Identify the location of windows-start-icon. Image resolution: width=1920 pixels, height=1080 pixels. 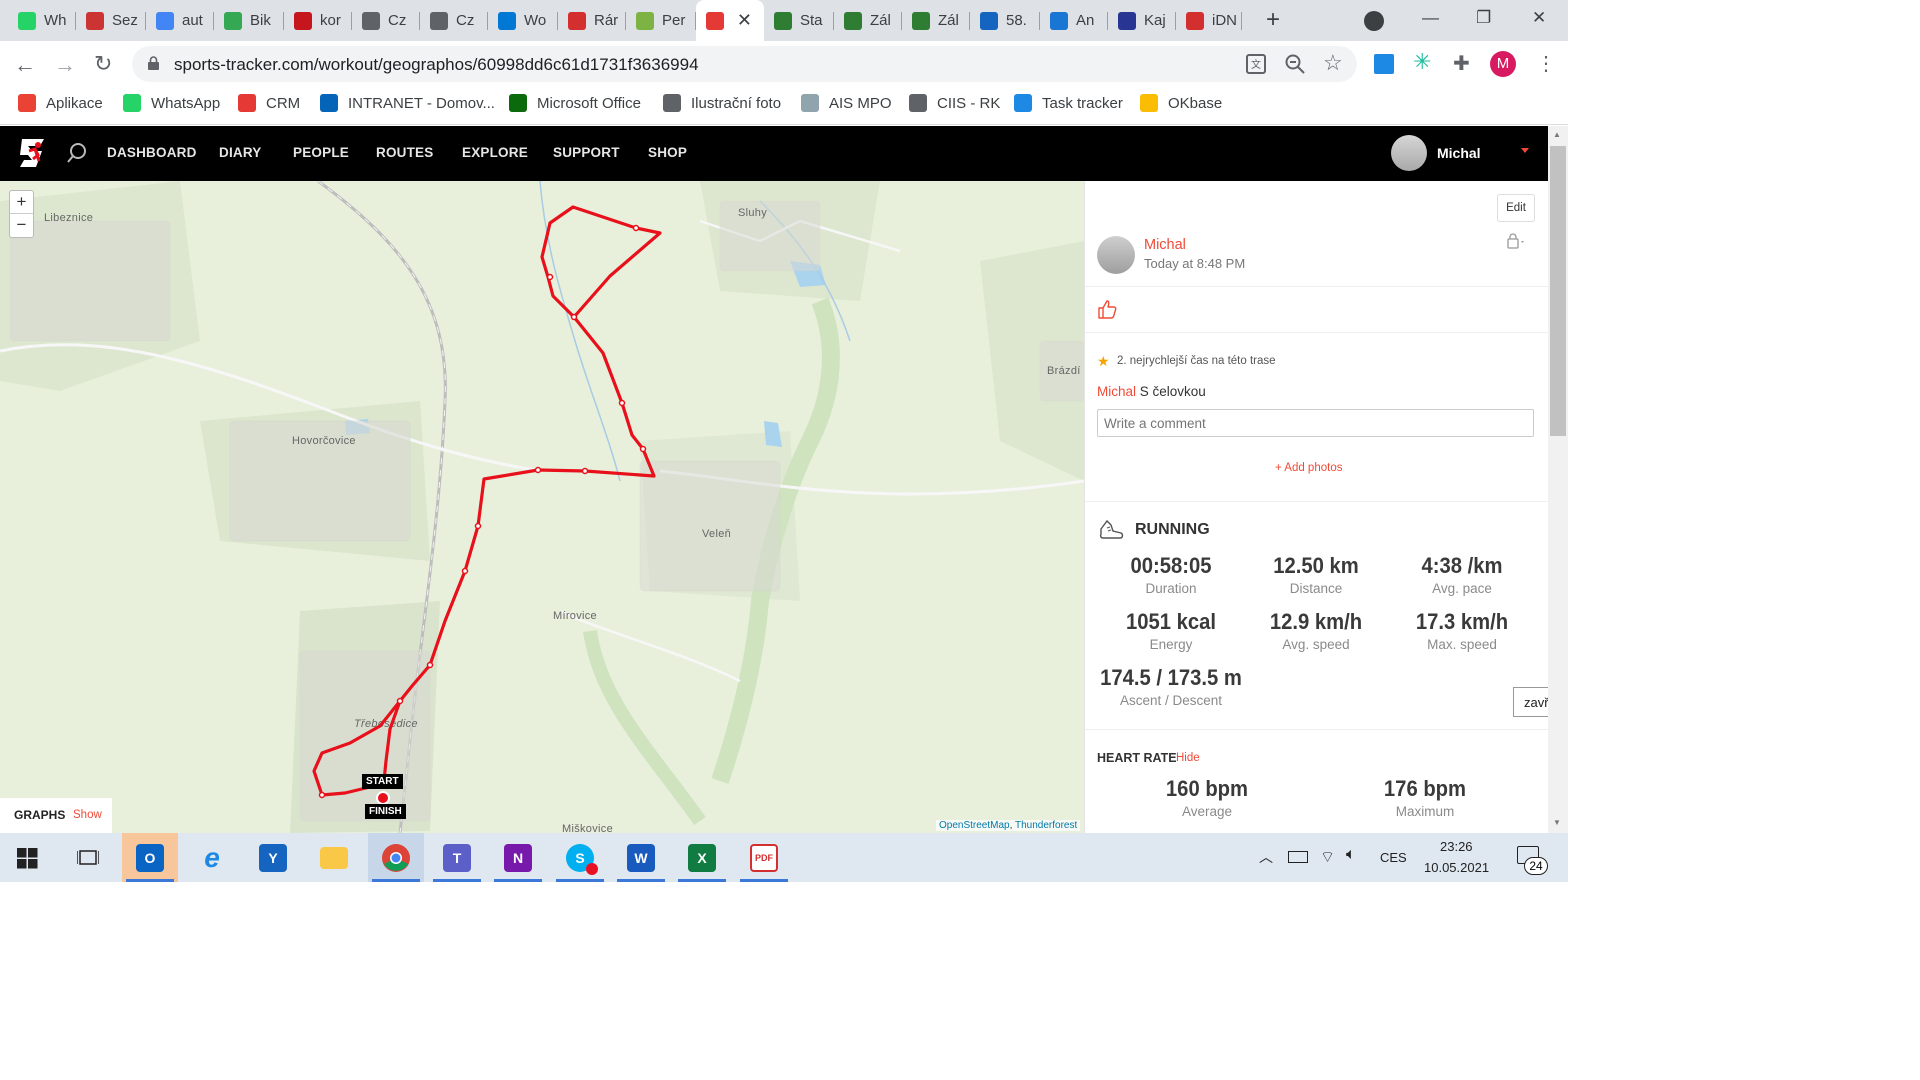
(27, 861).